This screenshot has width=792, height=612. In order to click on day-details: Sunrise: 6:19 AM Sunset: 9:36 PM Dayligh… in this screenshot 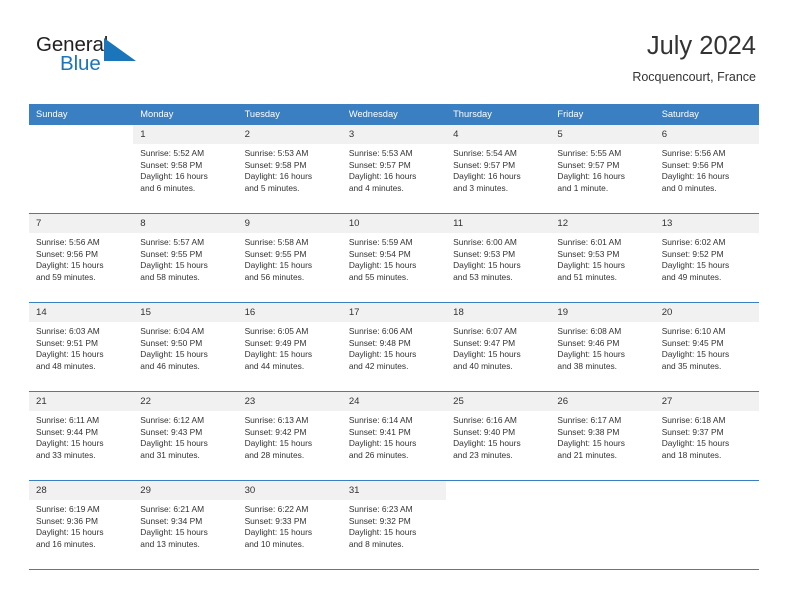, I will do `click(81, 525)`.